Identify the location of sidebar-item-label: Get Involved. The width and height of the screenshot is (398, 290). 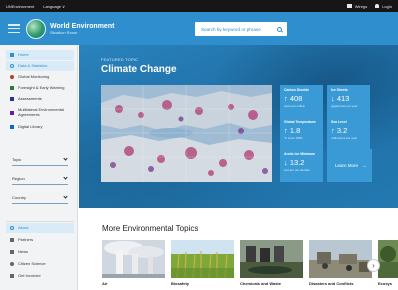
(29, 275).